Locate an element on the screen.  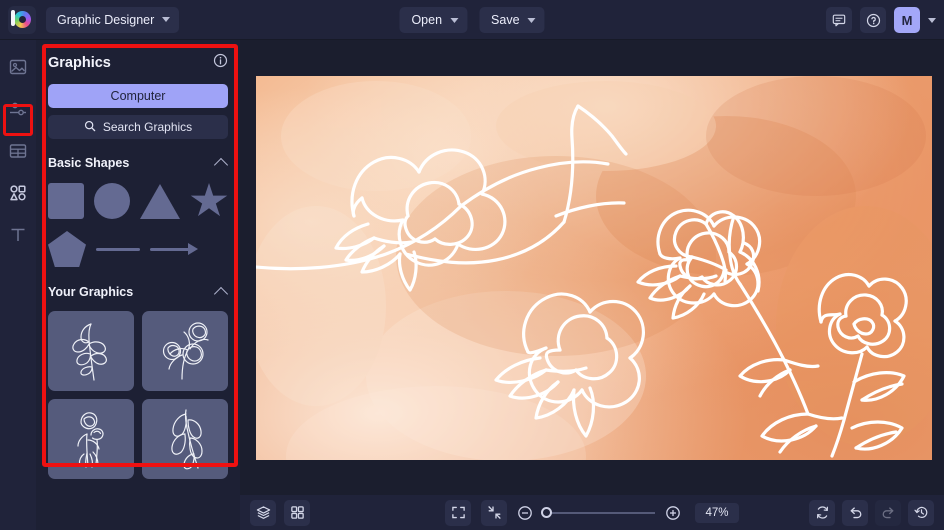
zoom-level-value: 47% is located at coordinates (717, 512).